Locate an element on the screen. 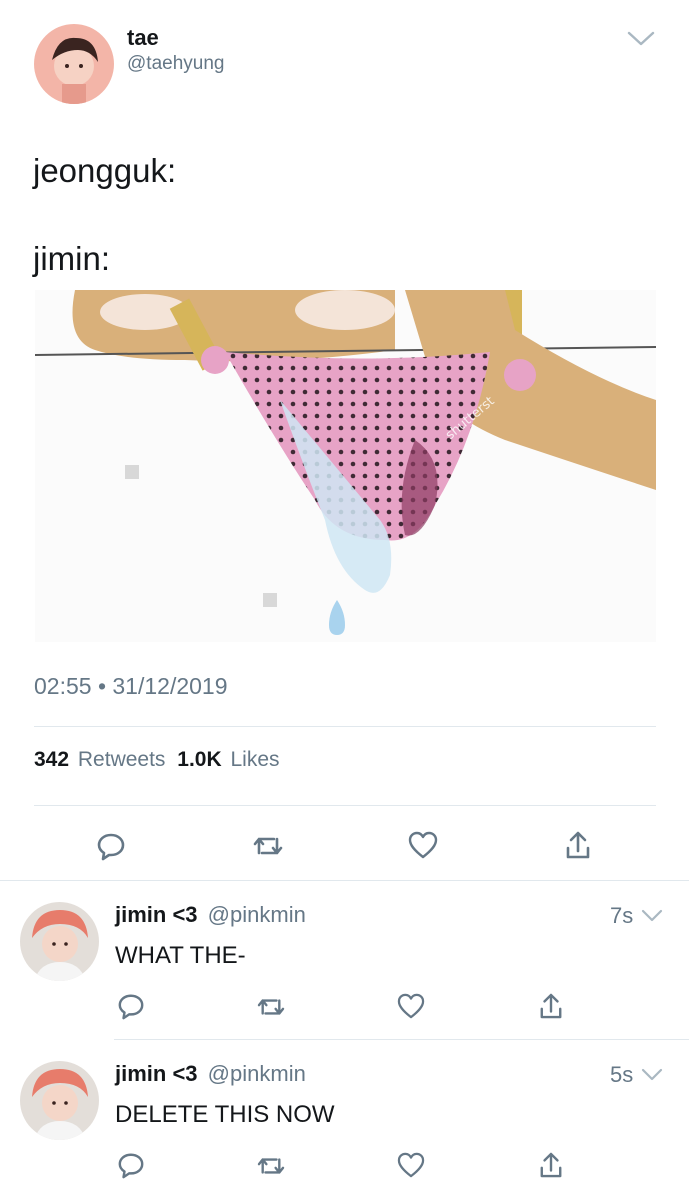 Image resolution: width=689 pixels, height=1200 pixels. tweet-text-line-1: jeongguk: is located at coordinates (105, 170).